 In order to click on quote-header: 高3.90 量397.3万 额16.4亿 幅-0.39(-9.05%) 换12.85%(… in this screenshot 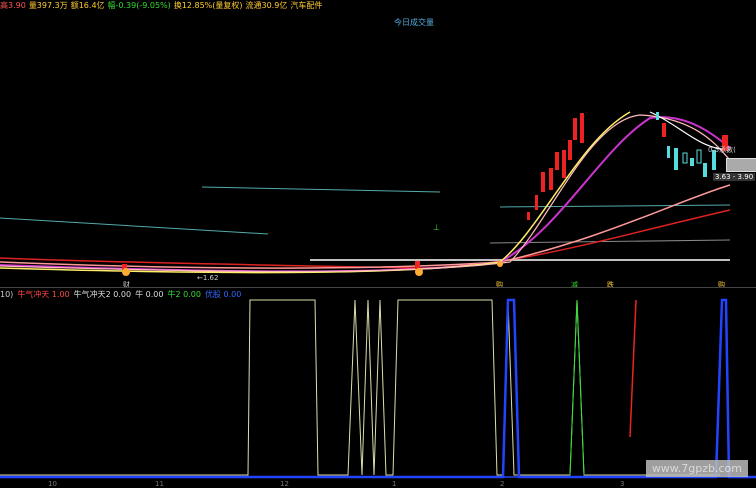, I will do `click(378, 6)`.